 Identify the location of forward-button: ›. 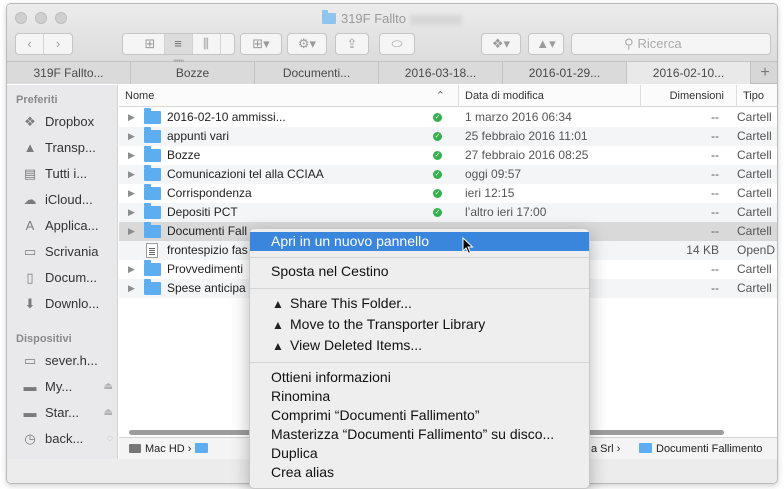
(58, 44).